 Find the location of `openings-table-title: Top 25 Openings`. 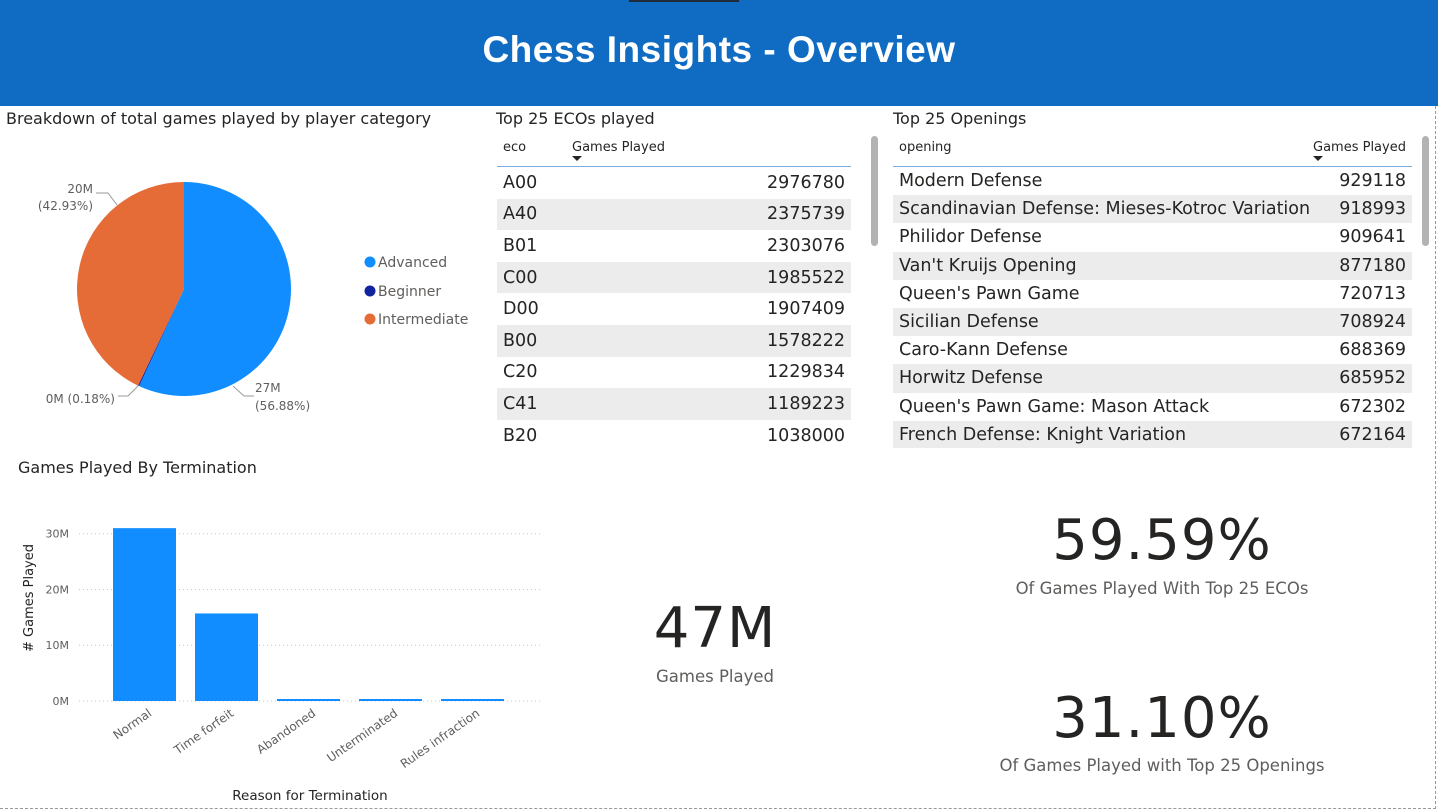

openings-table-title: Top 25 Openings is located at coordinates (960, 118).